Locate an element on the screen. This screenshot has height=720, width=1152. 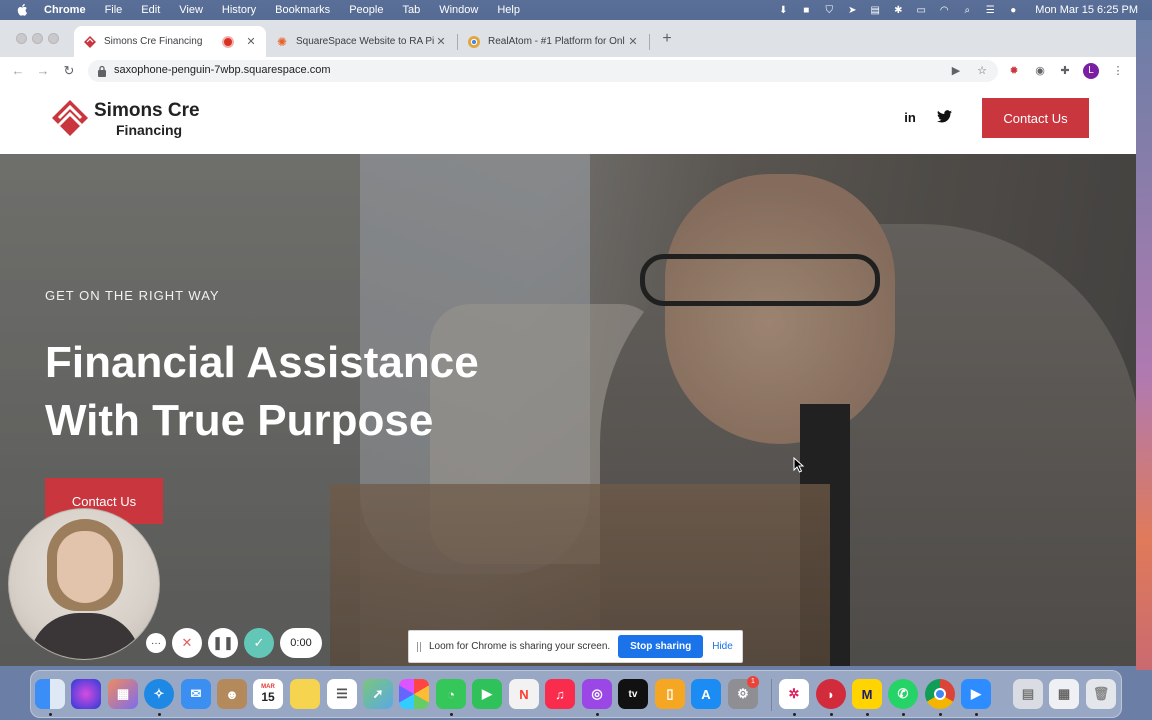
share-message: Loom for Chrome is sharing your screen. is located at coordinates (520, 646).